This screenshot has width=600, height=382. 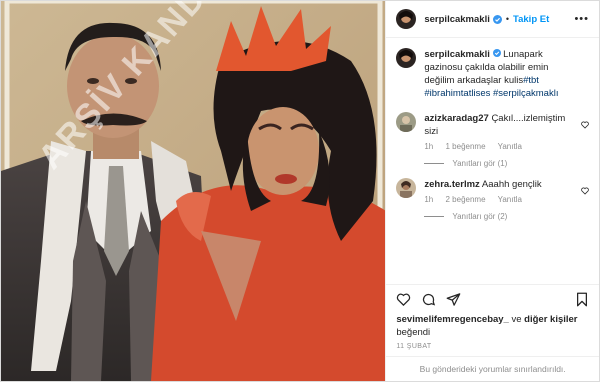 I want to click on caption-verified-icon, so click(x=496, y=54).